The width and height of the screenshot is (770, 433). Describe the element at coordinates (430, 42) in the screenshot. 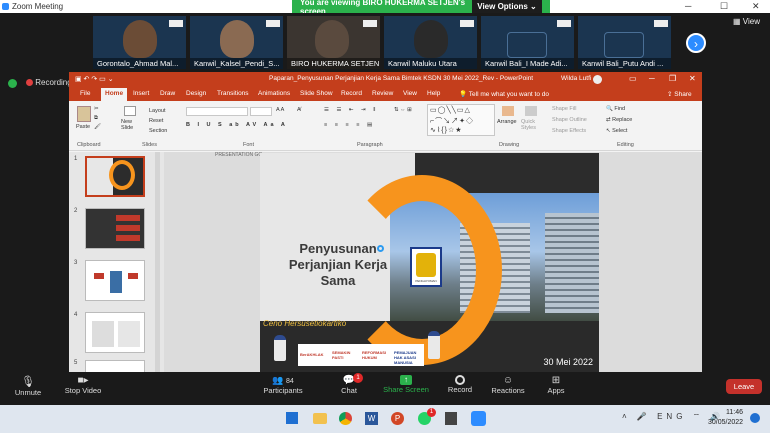

I see `participant-tile: Kanwil Maluku Utara` at that location.